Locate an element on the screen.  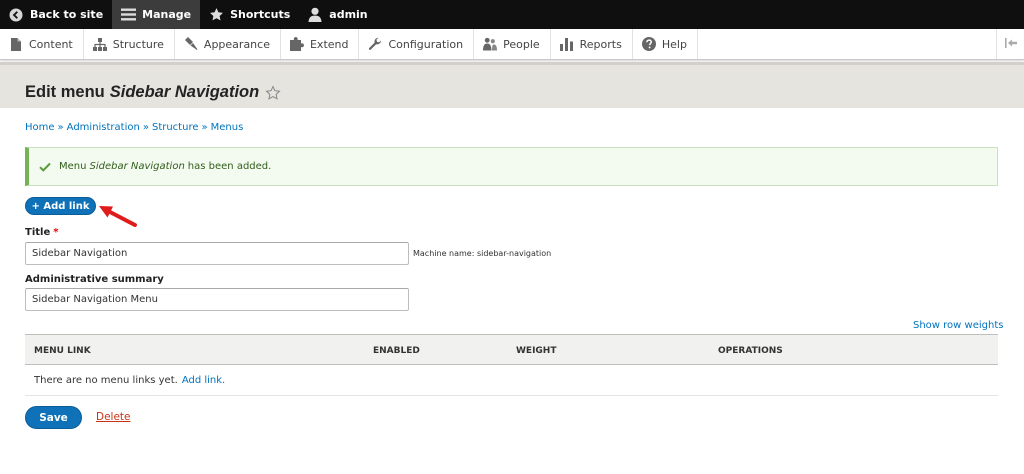
shortcuts-label: Shortcuts is located at coordinates (260, 14).